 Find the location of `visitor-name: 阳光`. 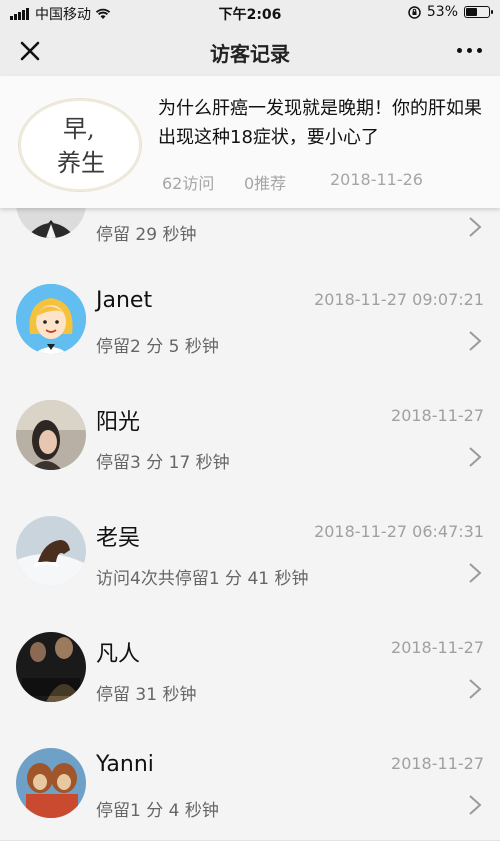

visitor-name: 阳光 is located at coordinates (118, 422).